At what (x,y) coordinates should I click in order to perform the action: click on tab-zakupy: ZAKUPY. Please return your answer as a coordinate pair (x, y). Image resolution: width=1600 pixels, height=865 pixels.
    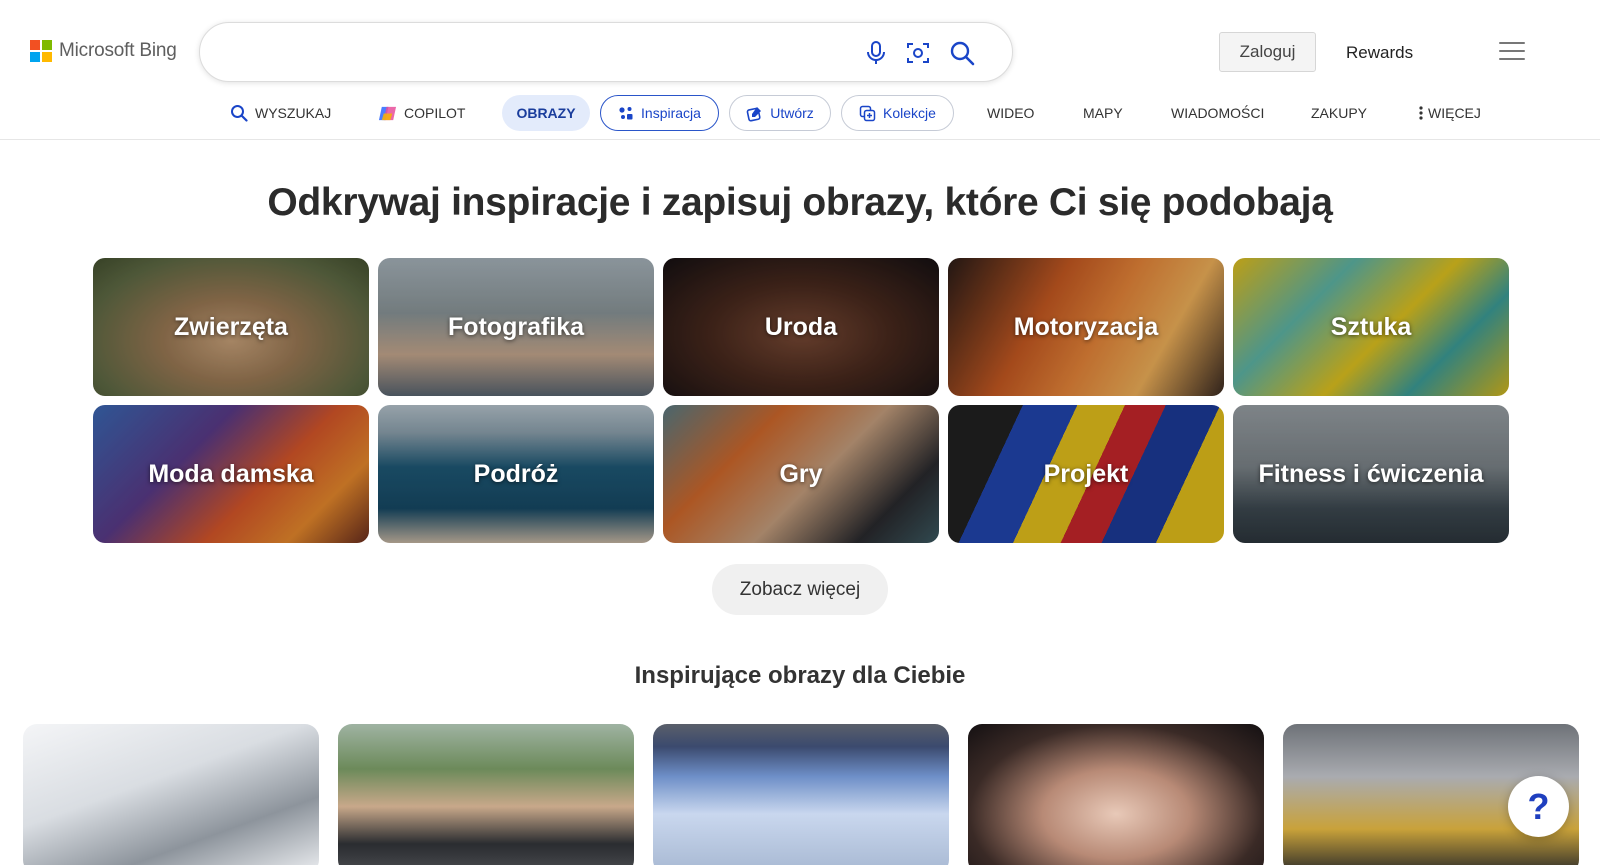
    Looking at the image, I should click on (1339, 113).